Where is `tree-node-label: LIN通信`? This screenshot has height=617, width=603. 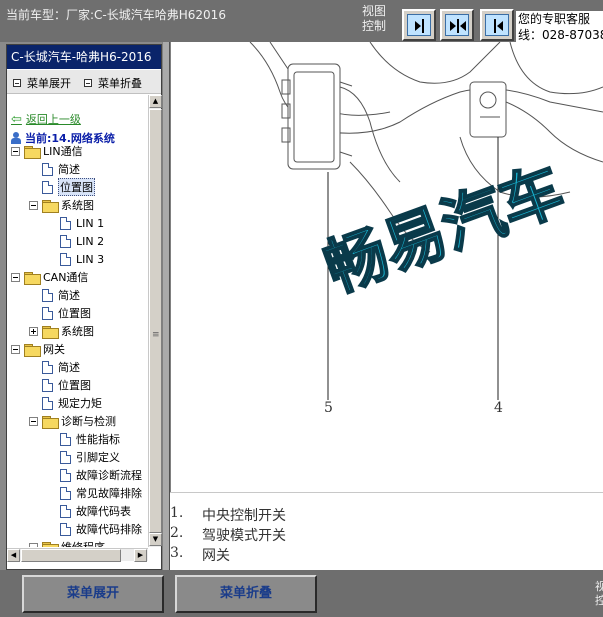 tree-node-label: LIN通信 is located at coordinates (63, 151).